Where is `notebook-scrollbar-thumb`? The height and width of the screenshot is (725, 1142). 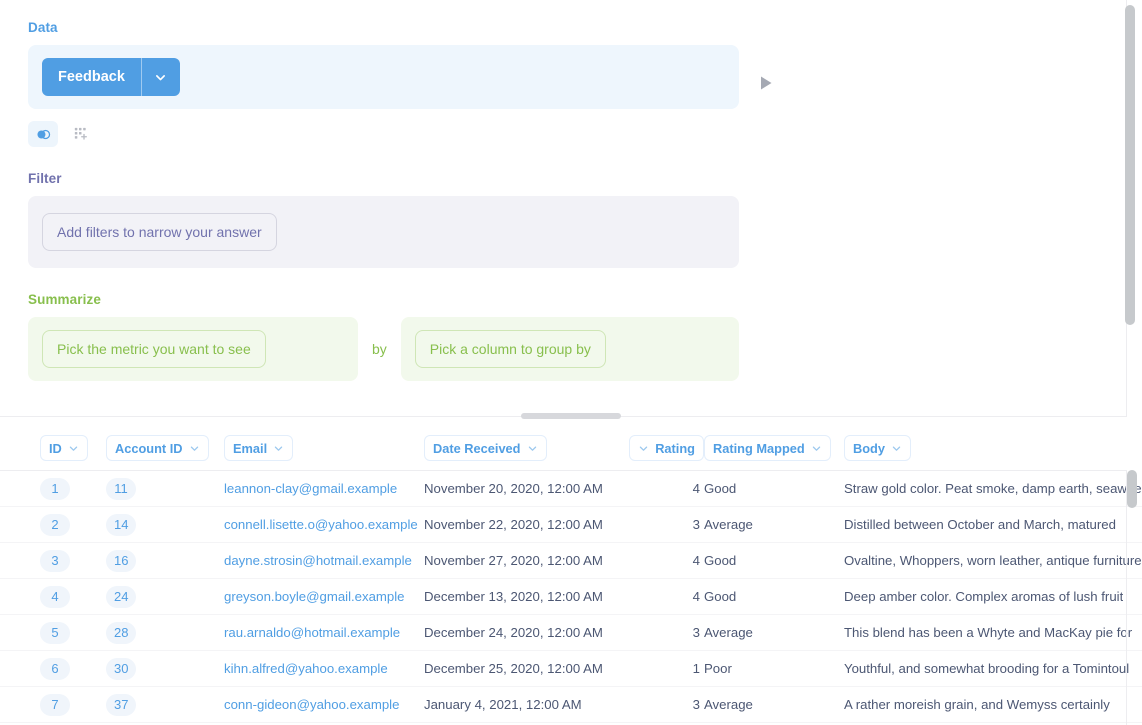 notebook-scrollbar-thumb is located at coordinates (1130, 165).